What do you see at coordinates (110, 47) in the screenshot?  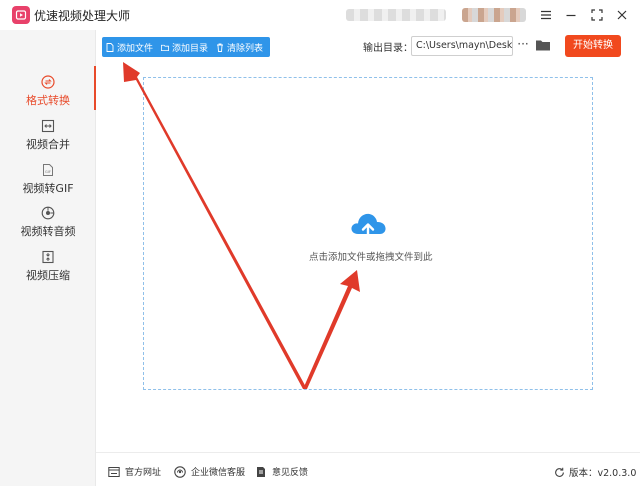 I see `file-icon` at bounding box center [110, 47].